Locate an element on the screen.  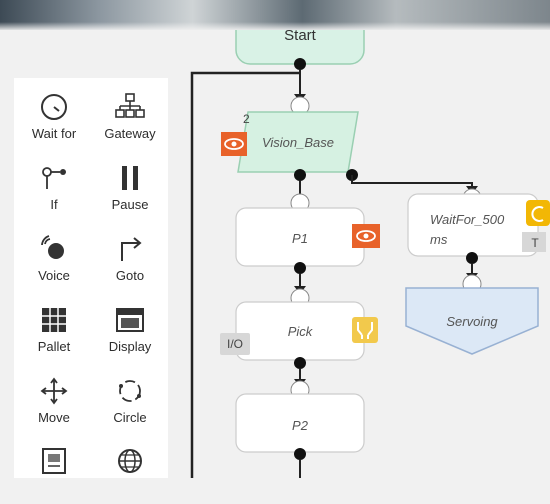
circle-arc-icon is located at coordinates (130, 391).